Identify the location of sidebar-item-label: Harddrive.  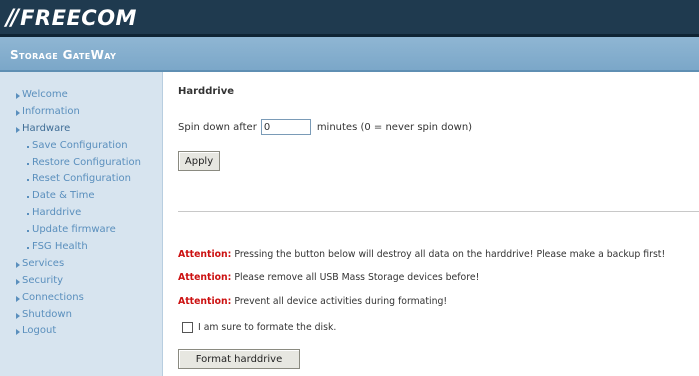
(57, 213).